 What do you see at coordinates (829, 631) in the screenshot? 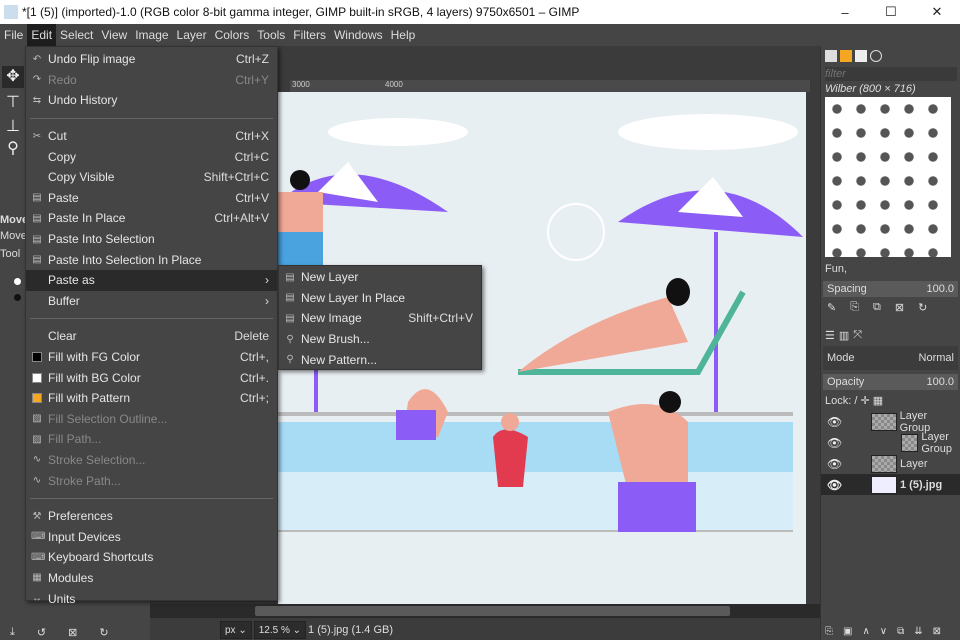
I see `new-layer-icon: ⎘` at bounding box center [829, 631].